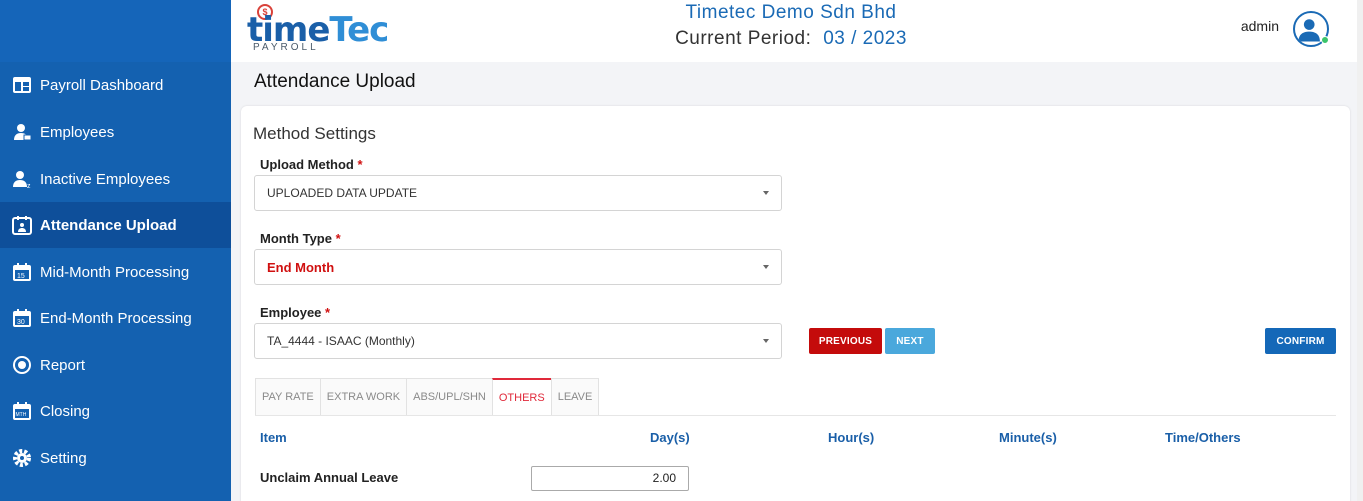 The height and width of the screenshot is (501, 1363). What do you see at coordinates (291, 312) in the screenshot?
I see `employee-label-text: Employee` at bounding box center [291, 312].